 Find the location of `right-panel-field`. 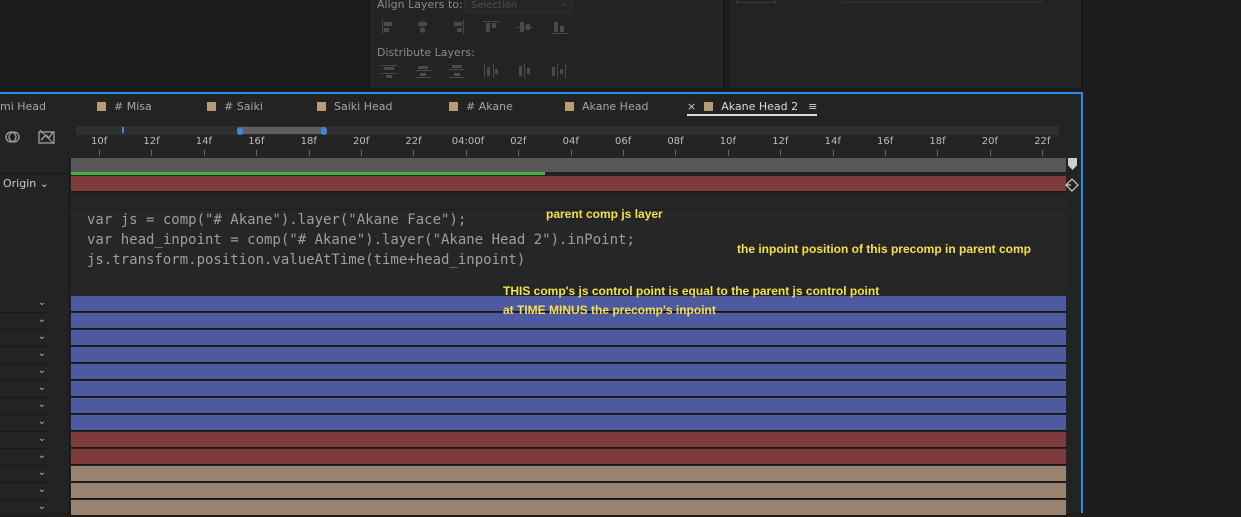

right-panel-field is located at coordinates (756, 1).